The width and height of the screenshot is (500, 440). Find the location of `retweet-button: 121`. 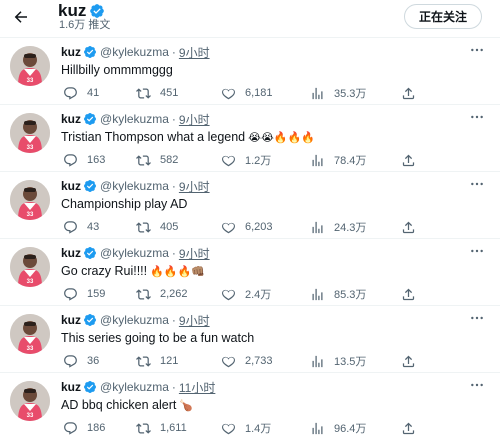

retweet-button: 121 is located at coordinates (156, 361).